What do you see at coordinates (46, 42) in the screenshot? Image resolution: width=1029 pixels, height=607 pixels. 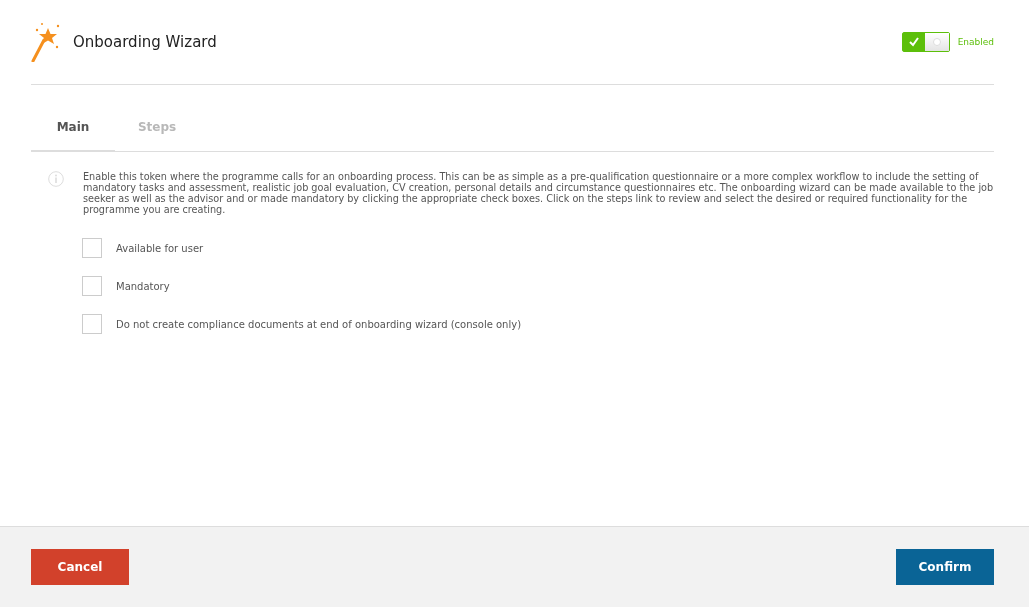 I see `magic-wand-icon` at bounding box center [46, 42].